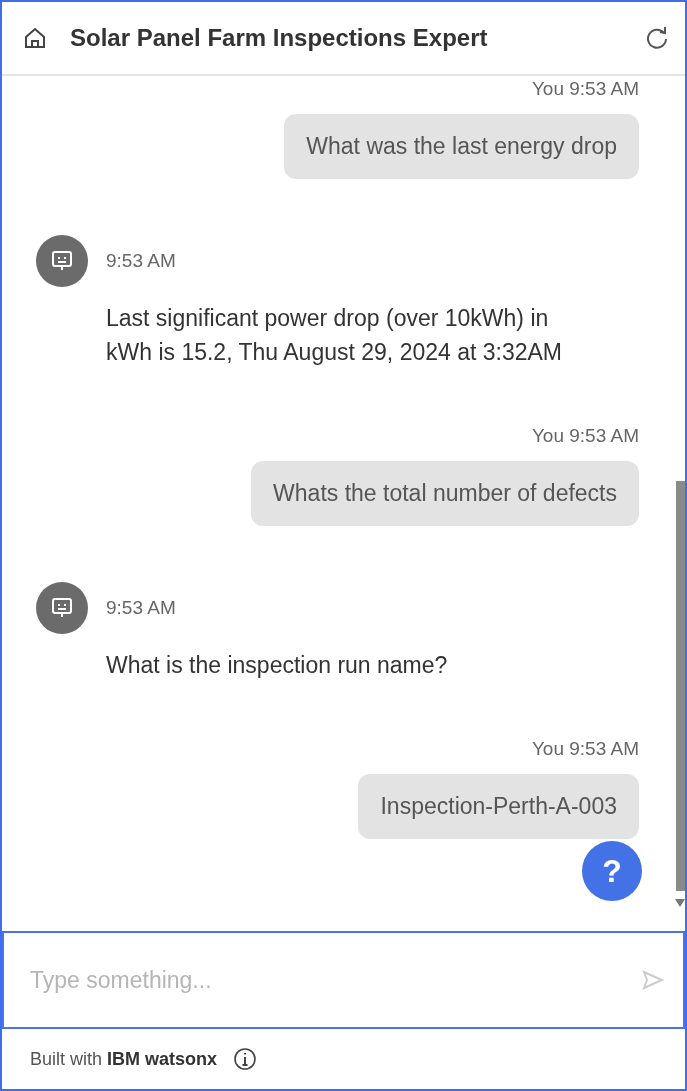  Describe the element at coordinates (335, 335) in the screenshot. I see `bot-message: Last significant power drop (over 10kWh) in kWh is 15.2, Thu August 29, 2024 at 3:32AM` at that location.